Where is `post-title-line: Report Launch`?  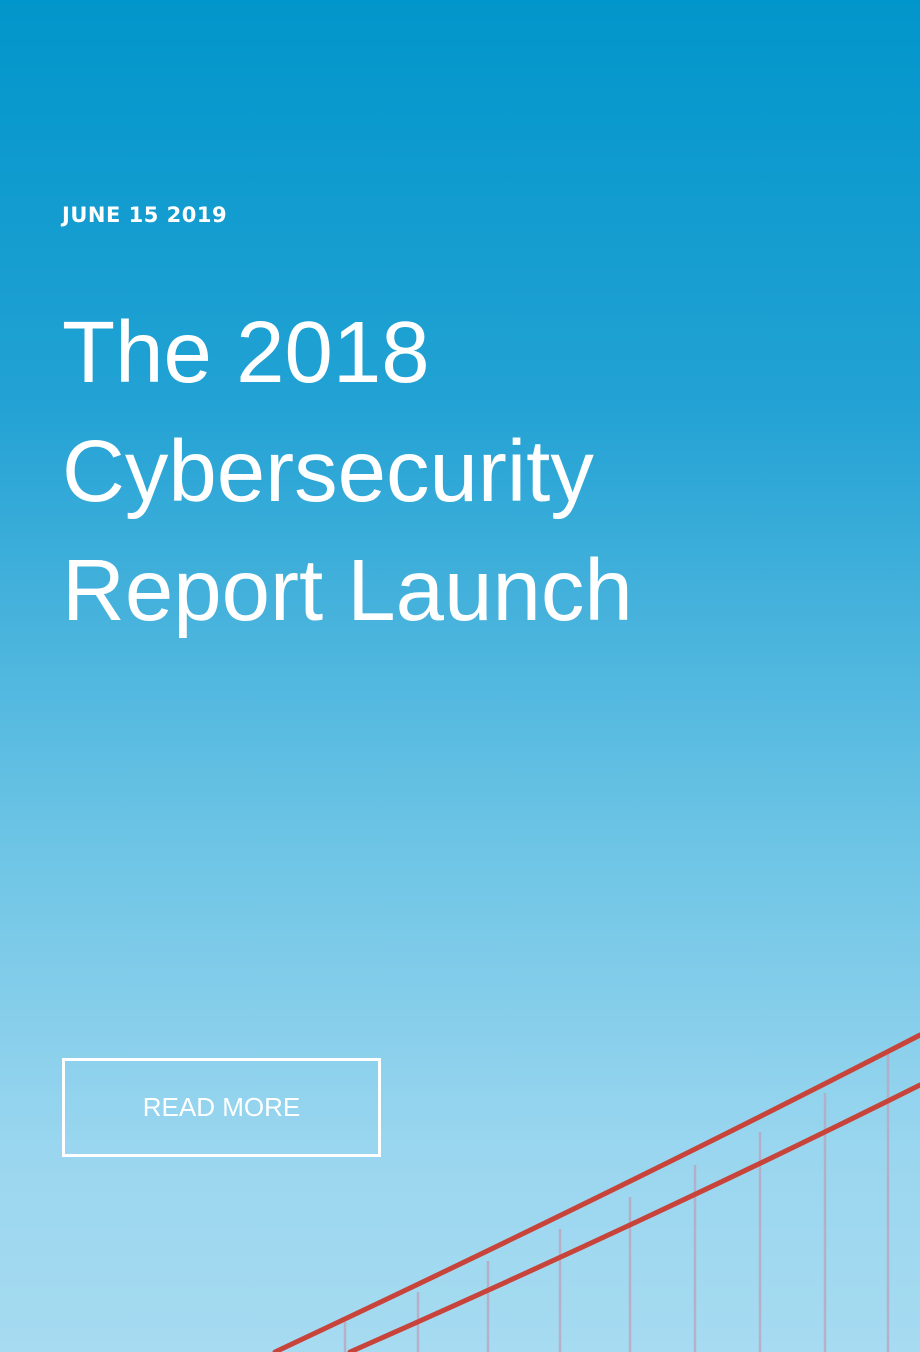
post-title-line: Report Launch is located at coordinates (347, 590).